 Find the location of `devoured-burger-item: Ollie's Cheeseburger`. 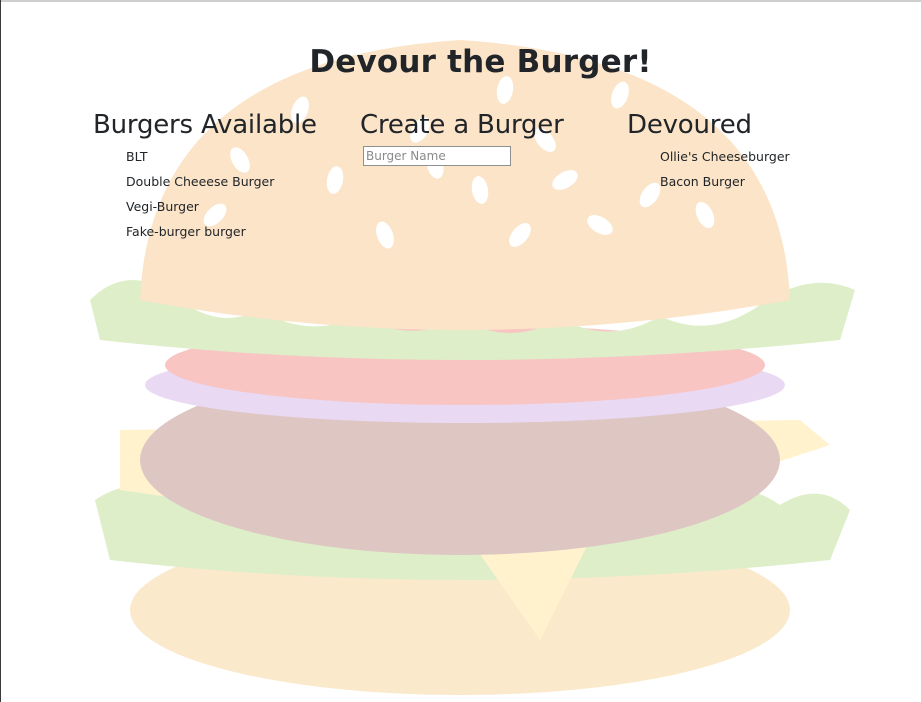

devoured-burger-item: Ollie's Cheeseburger is located at coordinates (725, 156).